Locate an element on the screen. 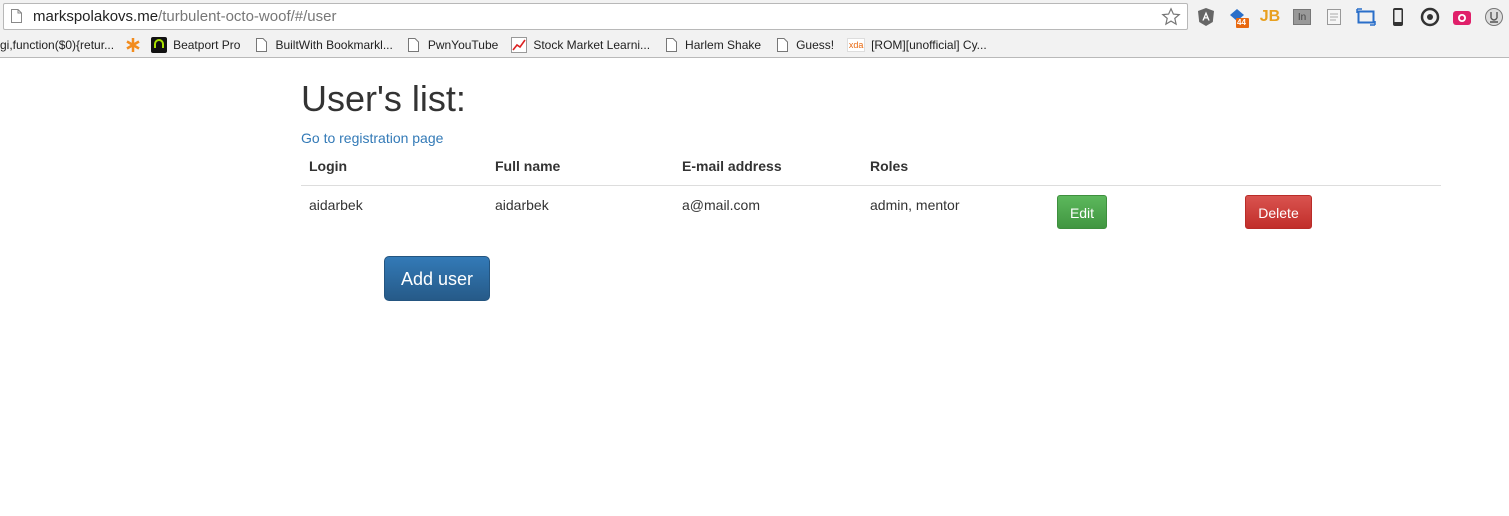  bookmark-item: Guess! is located at coordinates (804, 45).